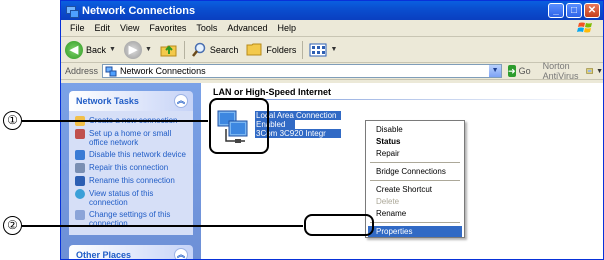  Describe the element at coordinates (82, 71) in the screenshot. I see `address-label: Address` at that location.